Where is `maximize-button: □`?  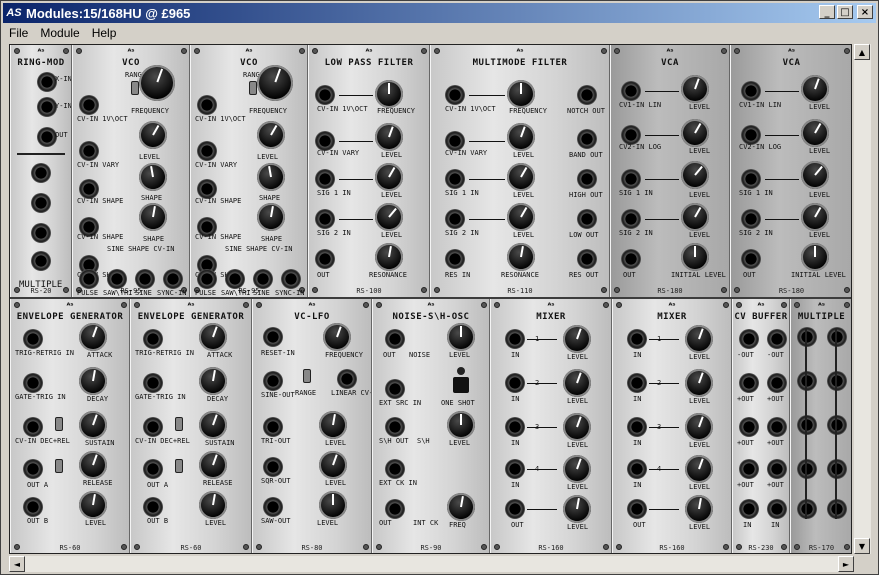
maximize-button: □ is located at coordinates (845, 12).